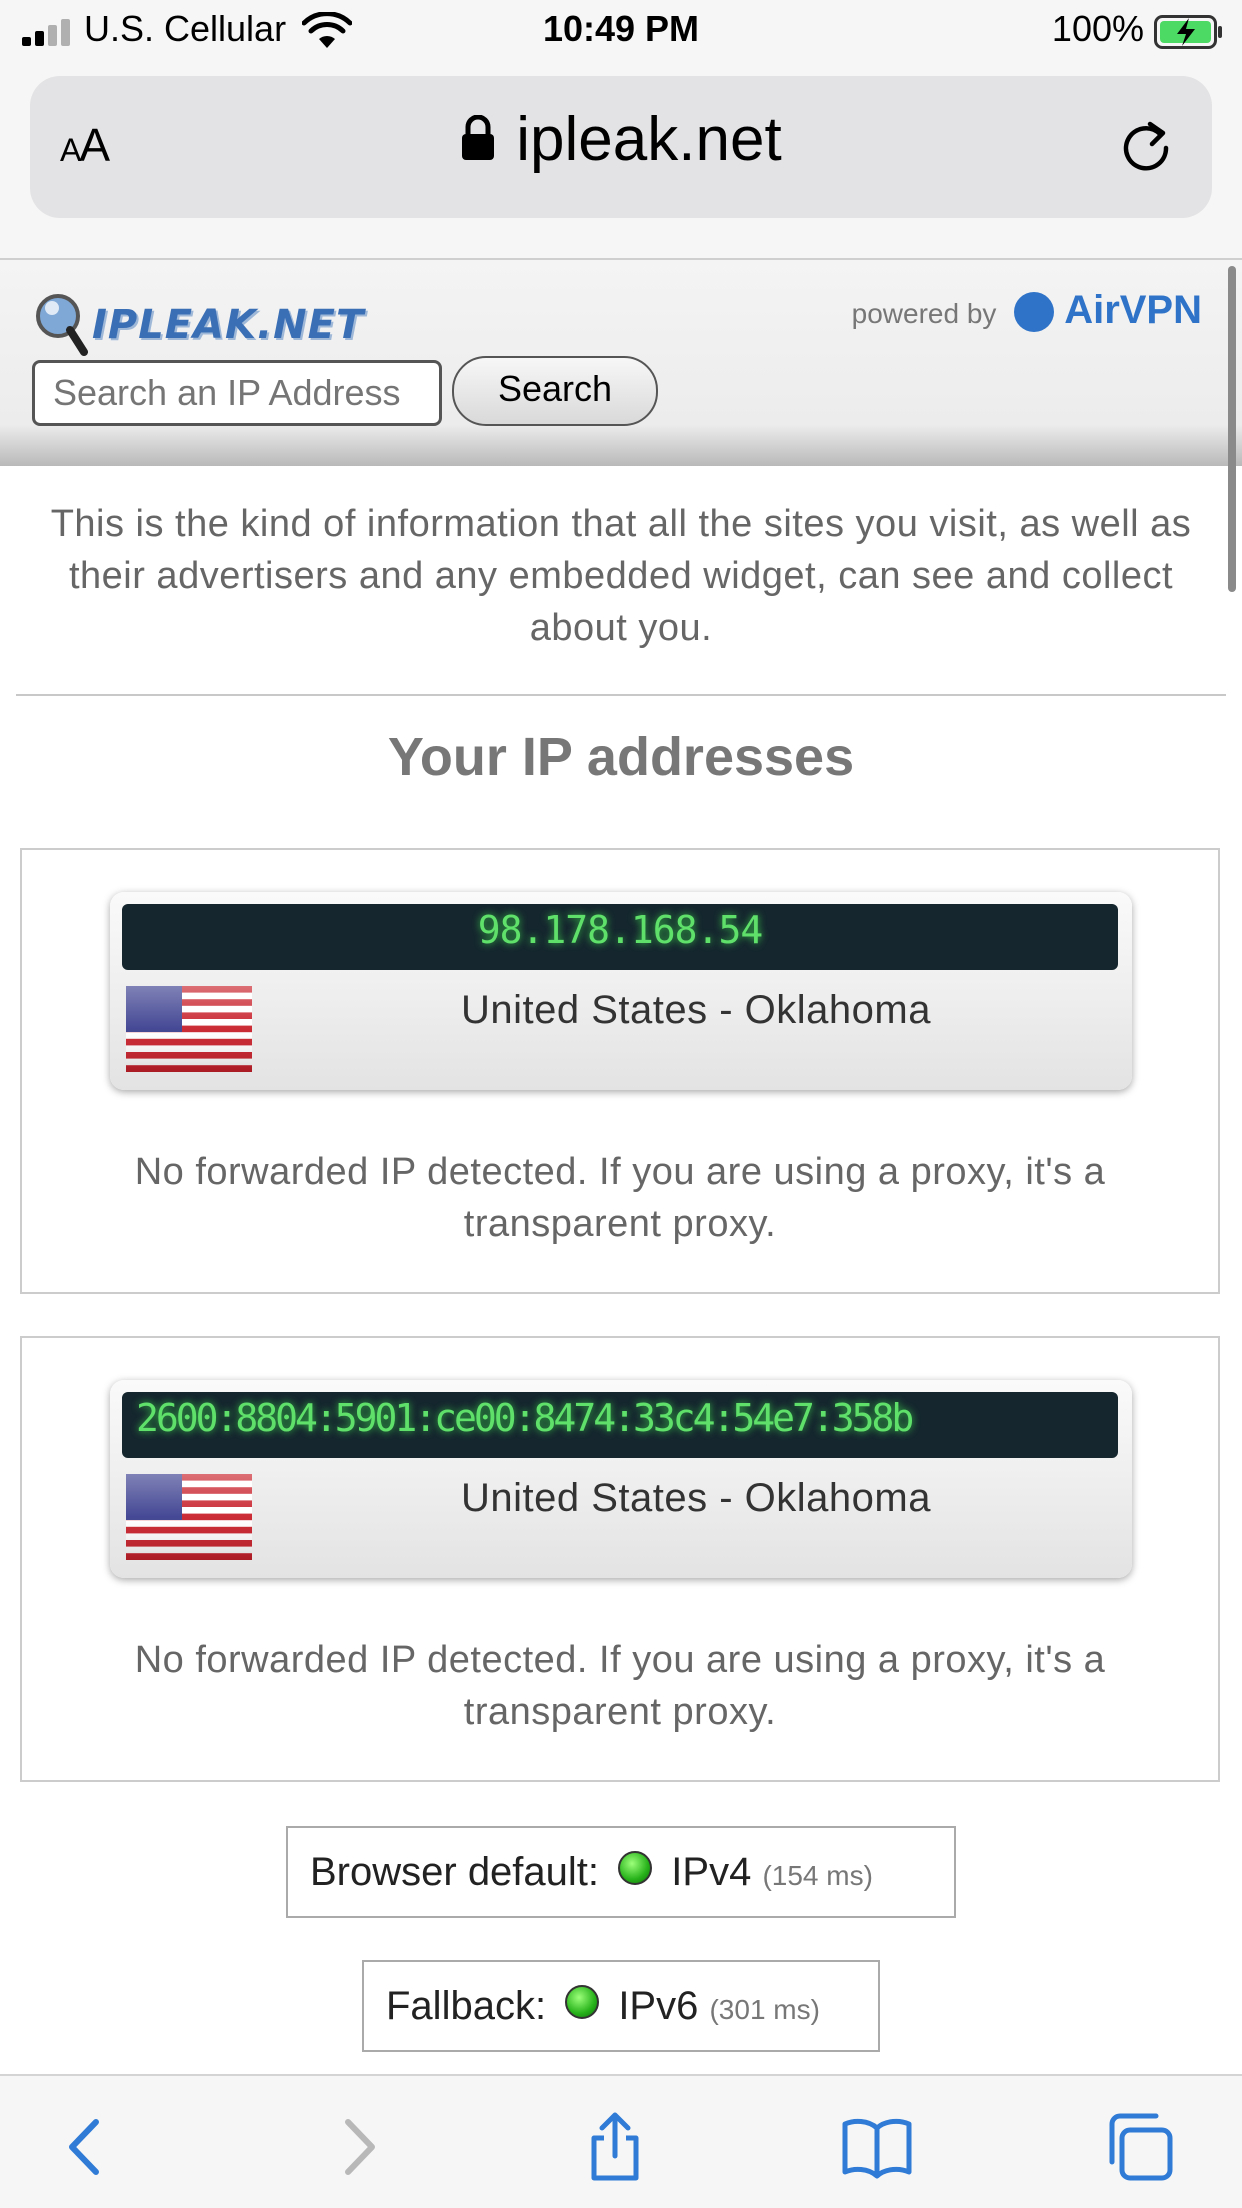 The image size is (1242, 2208). I want to click on browser-default-protocol: IPv4, so click(711, 1872).